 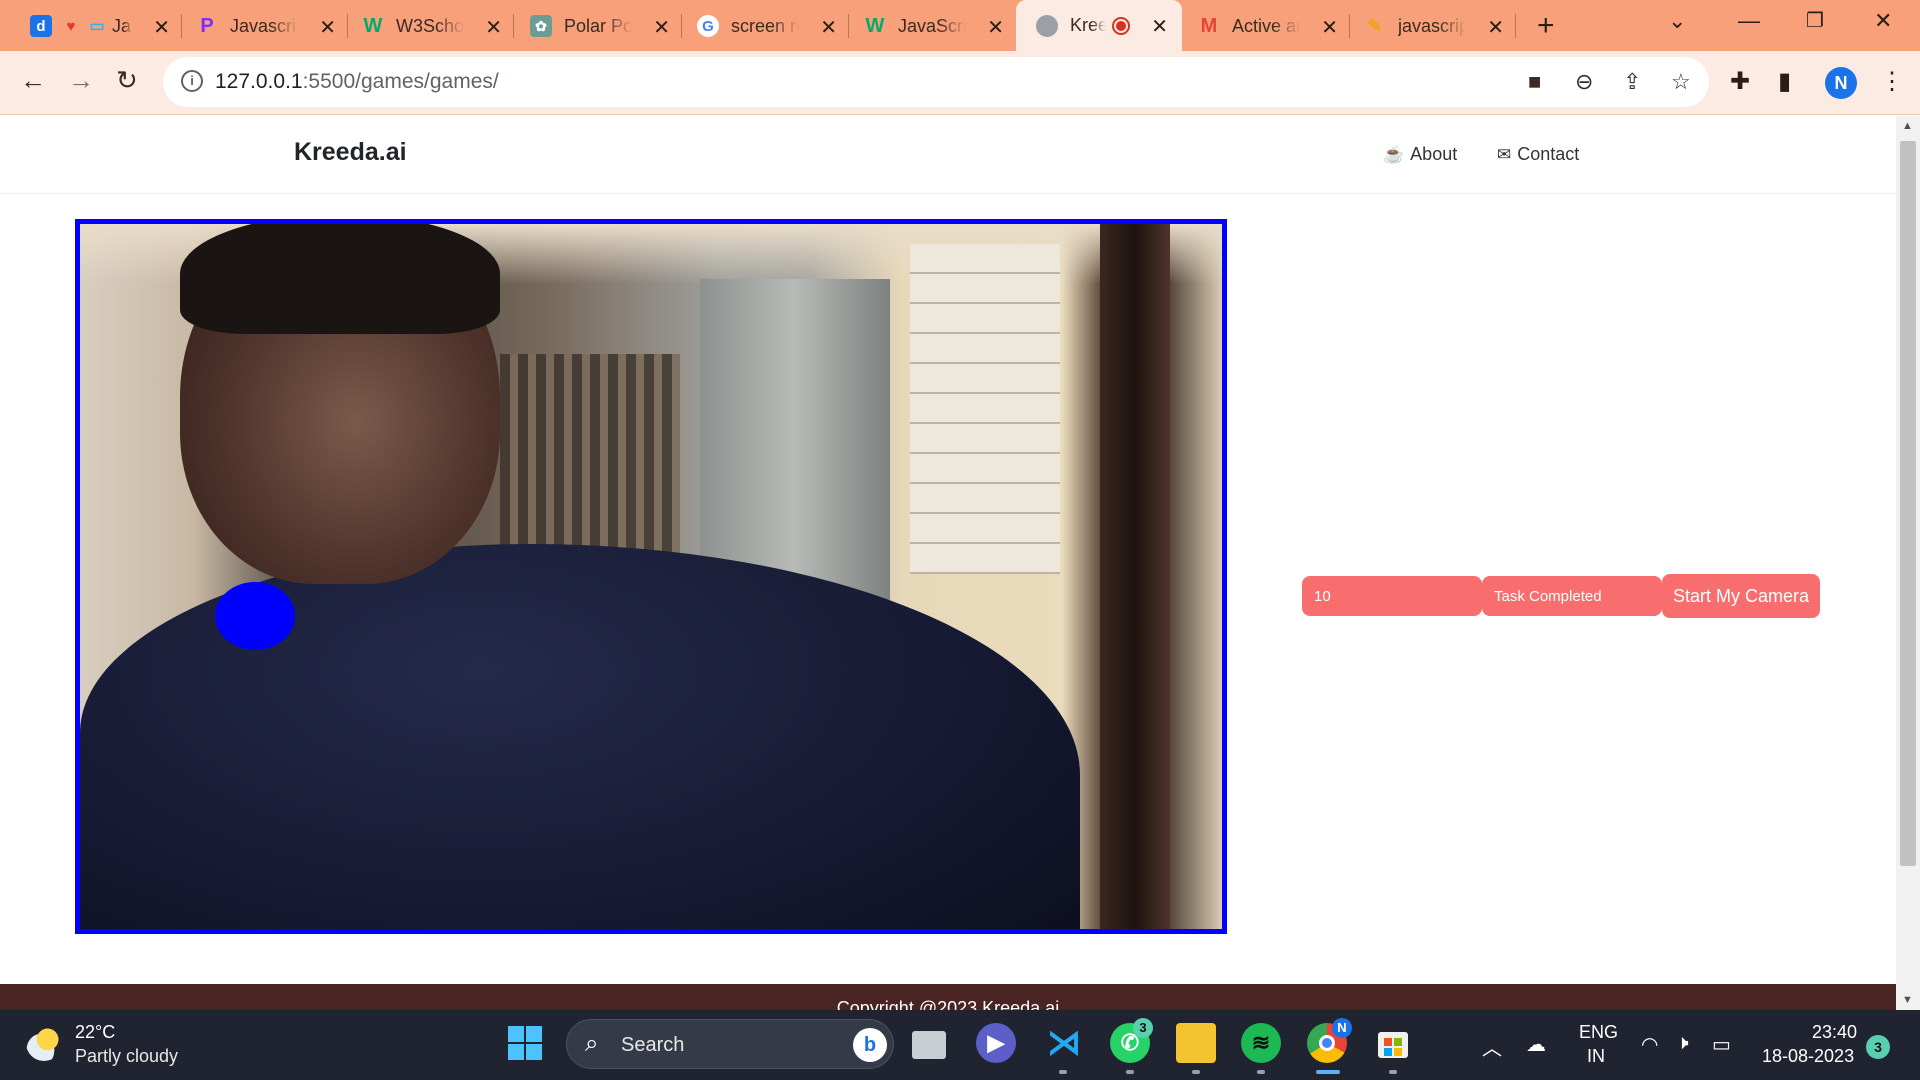 I want to click on restore-icon: ❐, so click(x=1815, y=20).